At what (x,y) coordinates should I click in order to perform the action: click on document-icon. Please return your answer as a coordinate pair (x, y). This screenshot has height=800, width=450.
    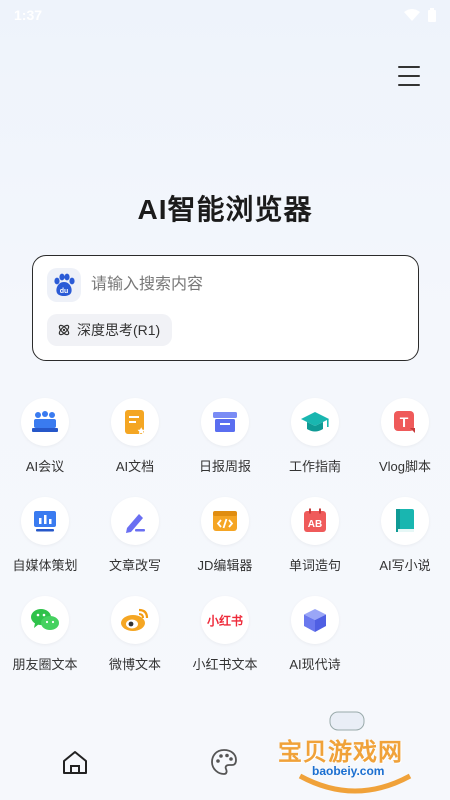
    Looking at the image, I should click on (135, 422).